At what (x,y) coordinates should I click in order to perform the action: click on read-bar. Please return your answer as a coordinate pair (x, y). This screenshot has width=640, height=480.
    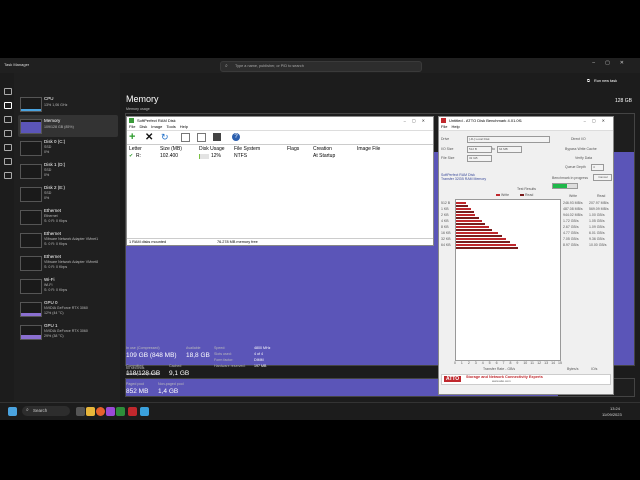
    Looking at the image, I should click on (467, 217).